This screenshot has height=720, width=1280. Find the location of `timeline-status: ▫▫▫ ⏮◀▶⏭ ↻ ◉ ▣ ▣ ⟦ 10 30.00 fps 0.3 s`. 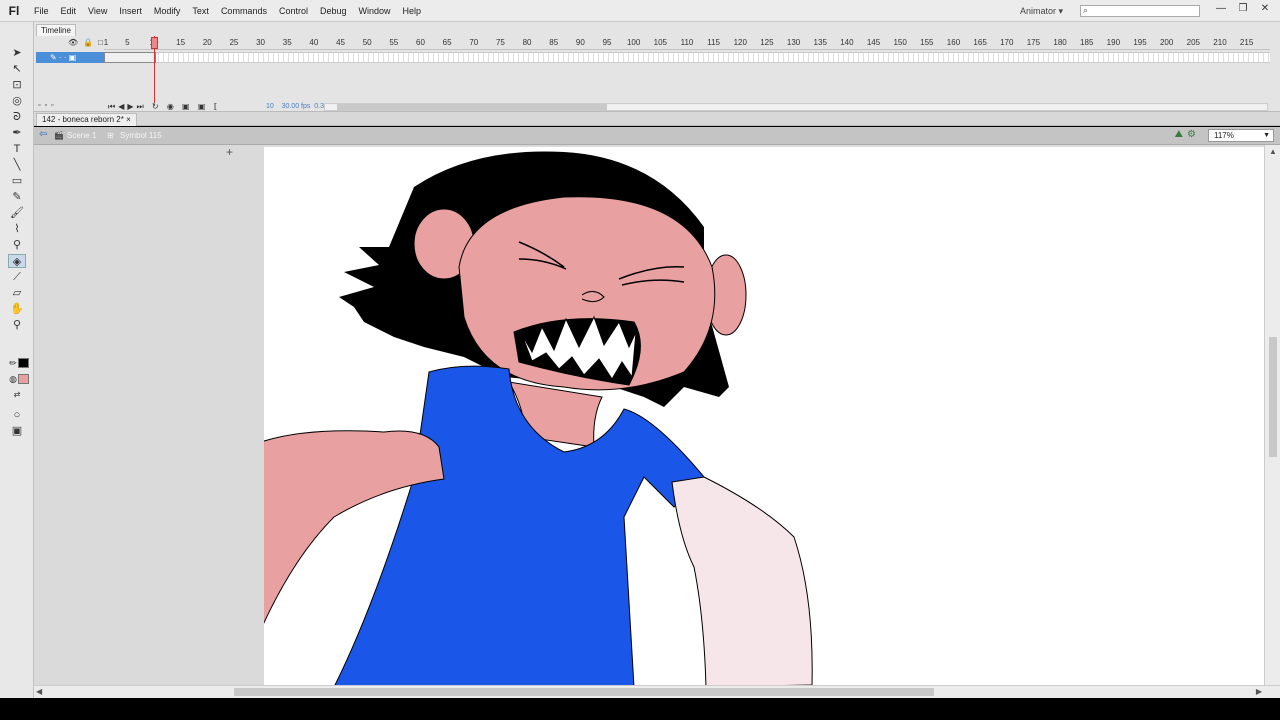

timeline-status: ▫▫▫ ⏮◀▶⏭ ↻ ◉ ▣ ▣ ⟦ 10 30.00 fps 0.3 s is located at coordinates (657, 107).